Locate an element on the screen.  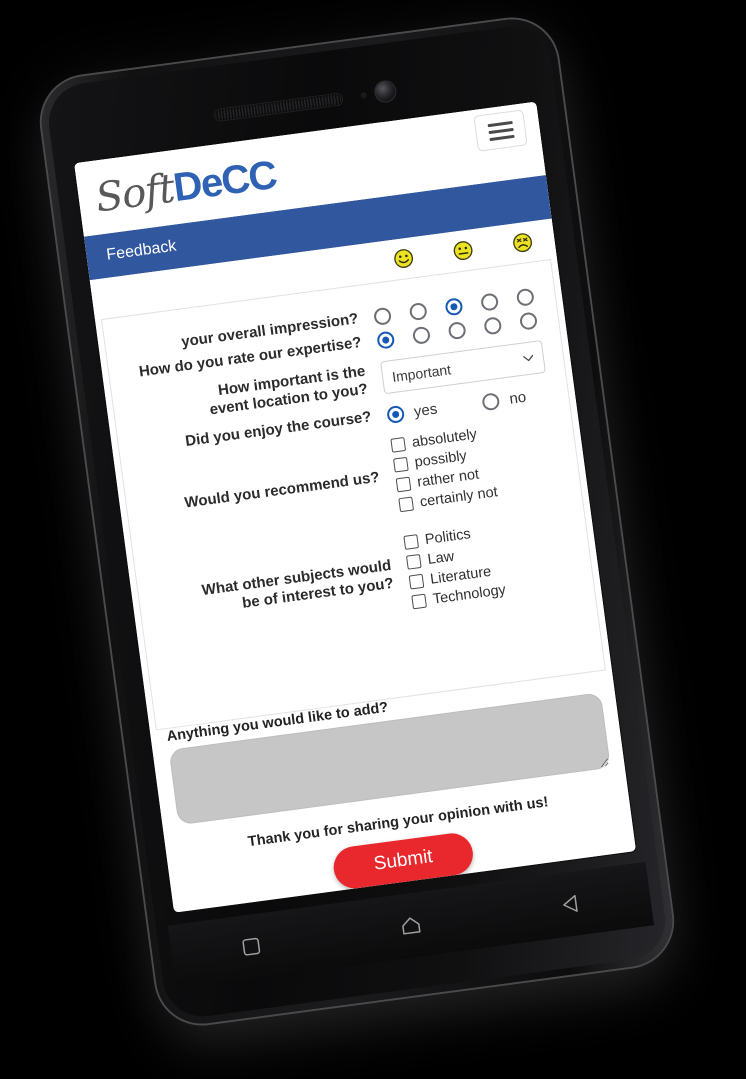
site-logo: SoftDeCC is located at coordinates (185, 187).